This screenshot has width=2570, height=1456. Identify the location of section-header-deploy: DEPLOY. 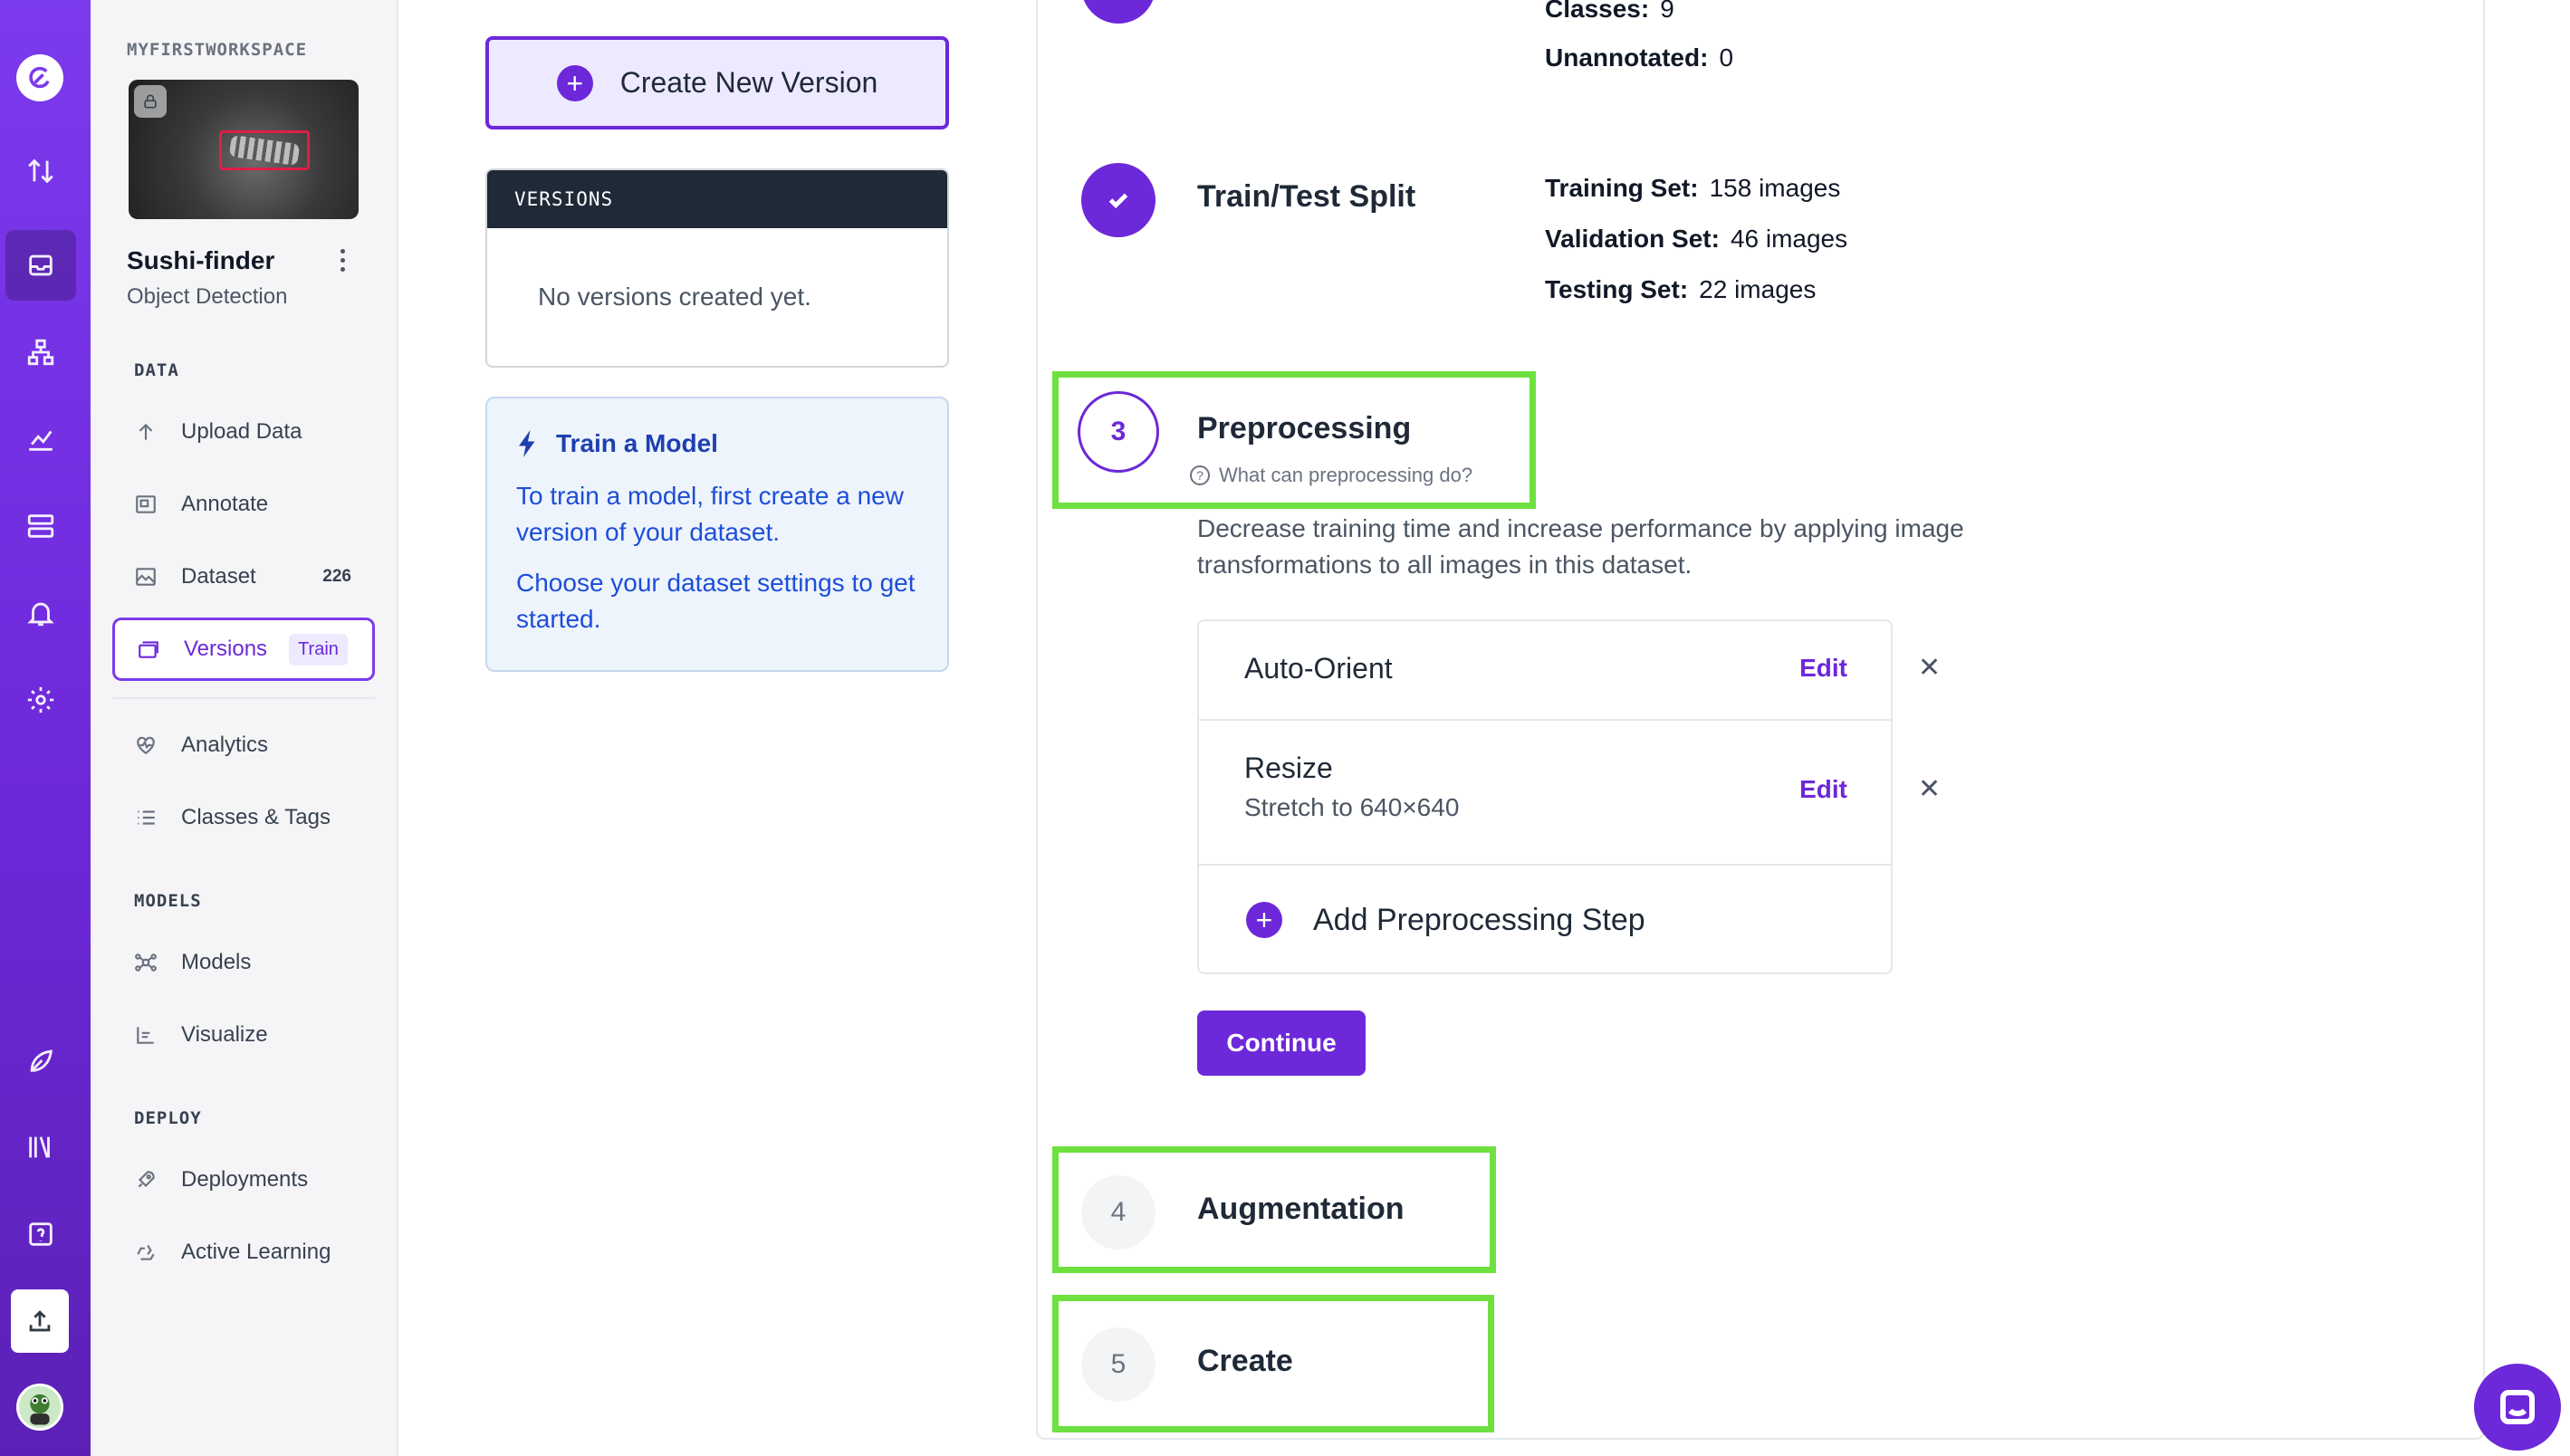
(168, 1118).